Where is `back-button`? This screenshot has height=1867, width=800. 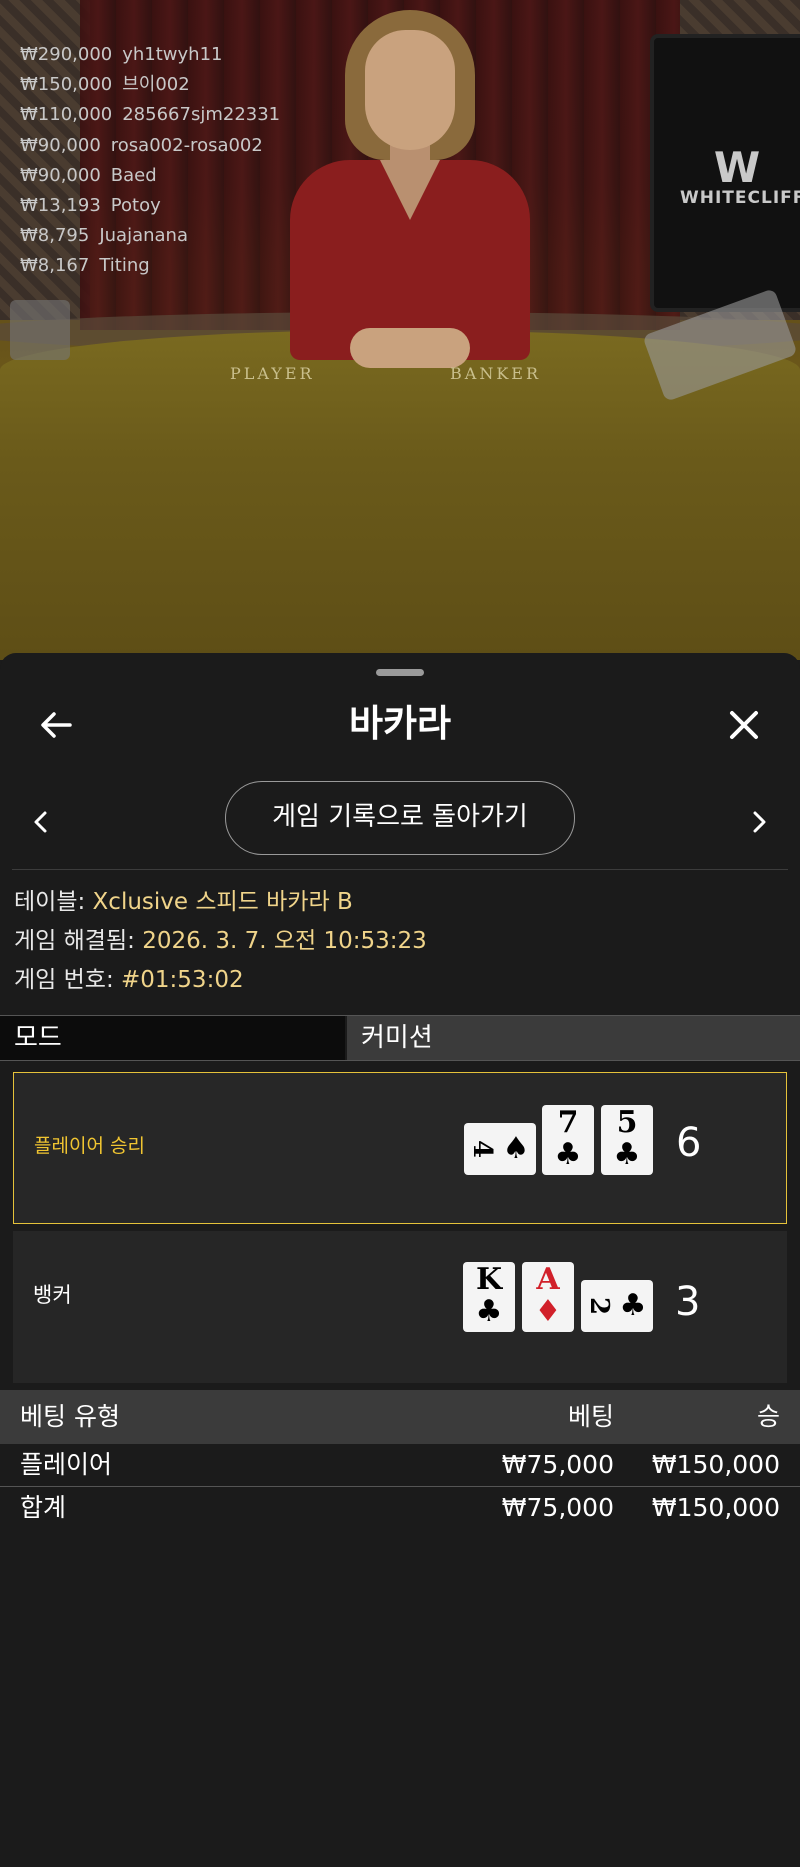
back-button is located at coordinates (56, 725).